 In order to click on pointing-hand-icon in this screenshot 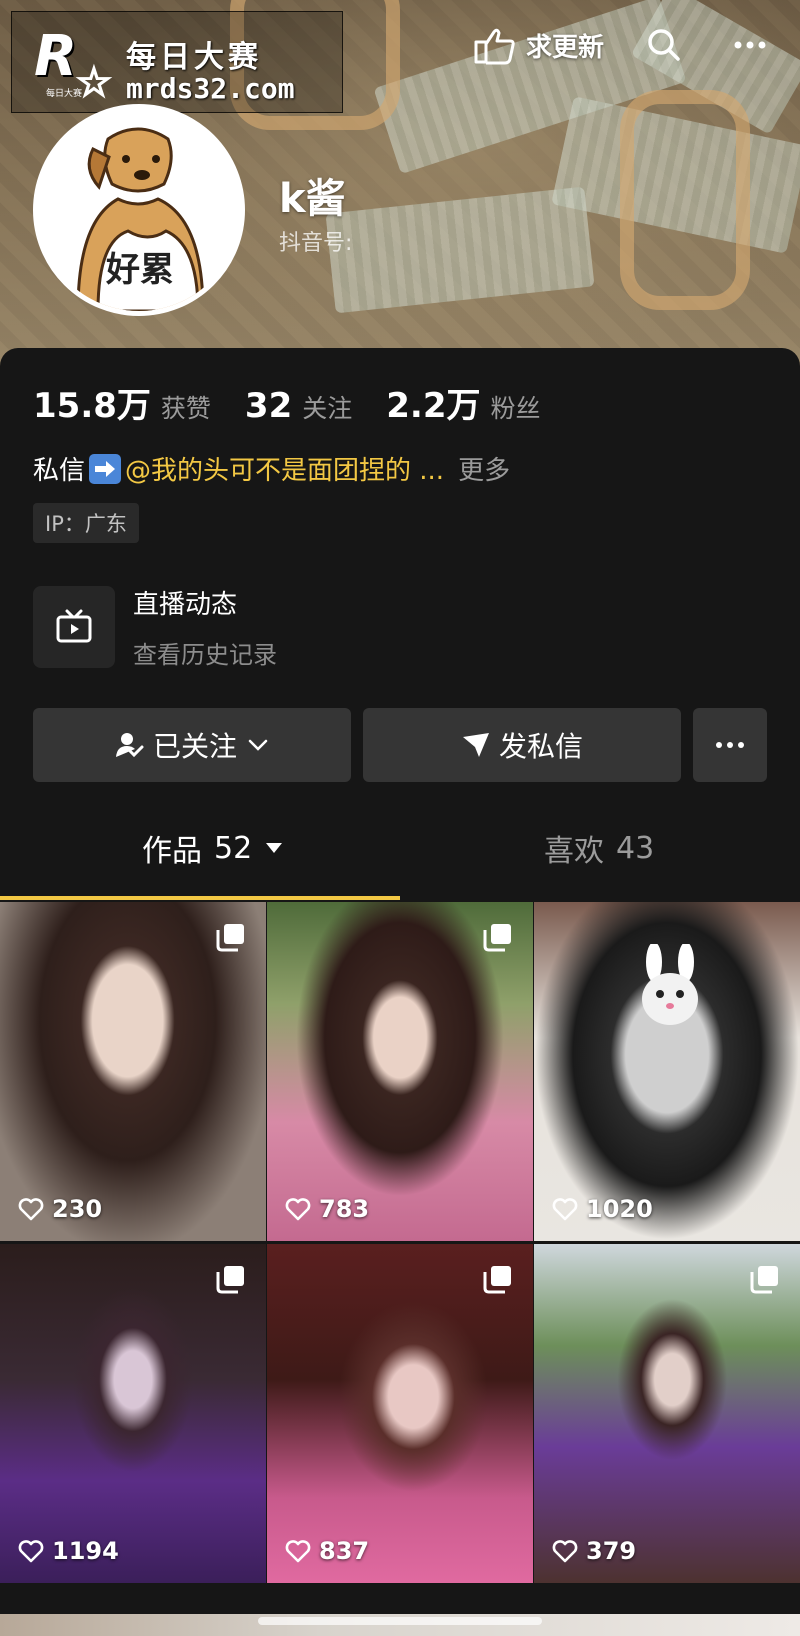, I will do `click(494, 46)`.